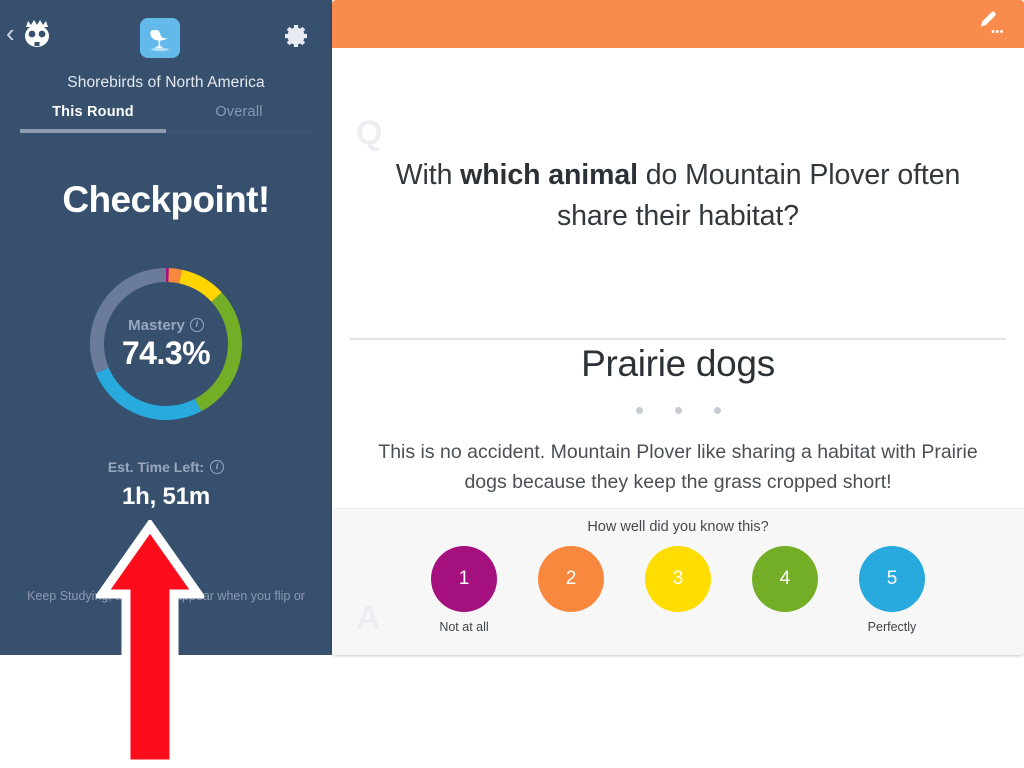 This screenshot has height=768, width=1024. I want to click on rating-button-1: 1, so click(464, 579).